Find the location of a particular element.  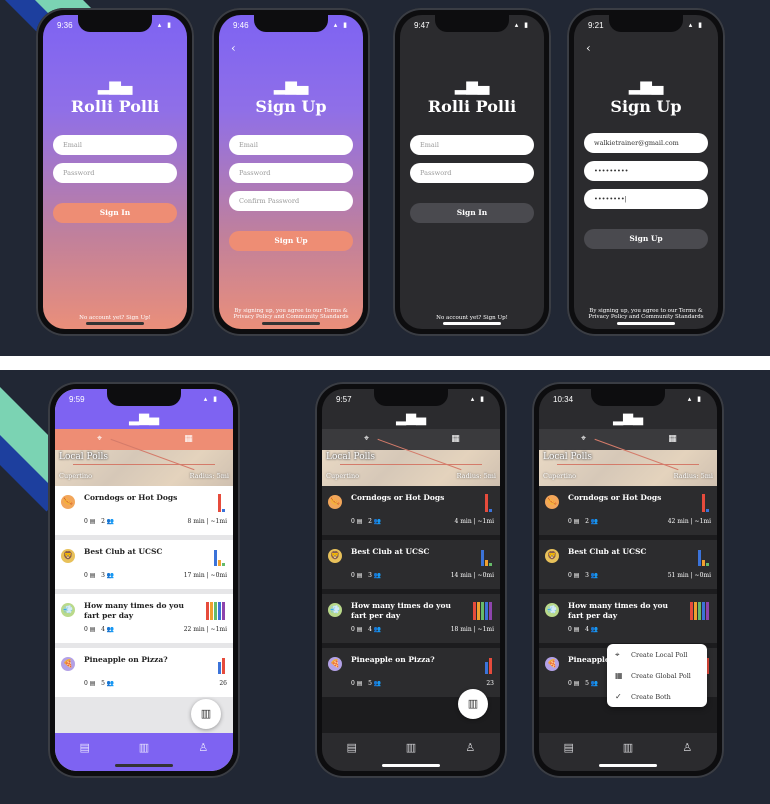

create-both-item: ✓ Create Both is located at coordinates (657, 696).